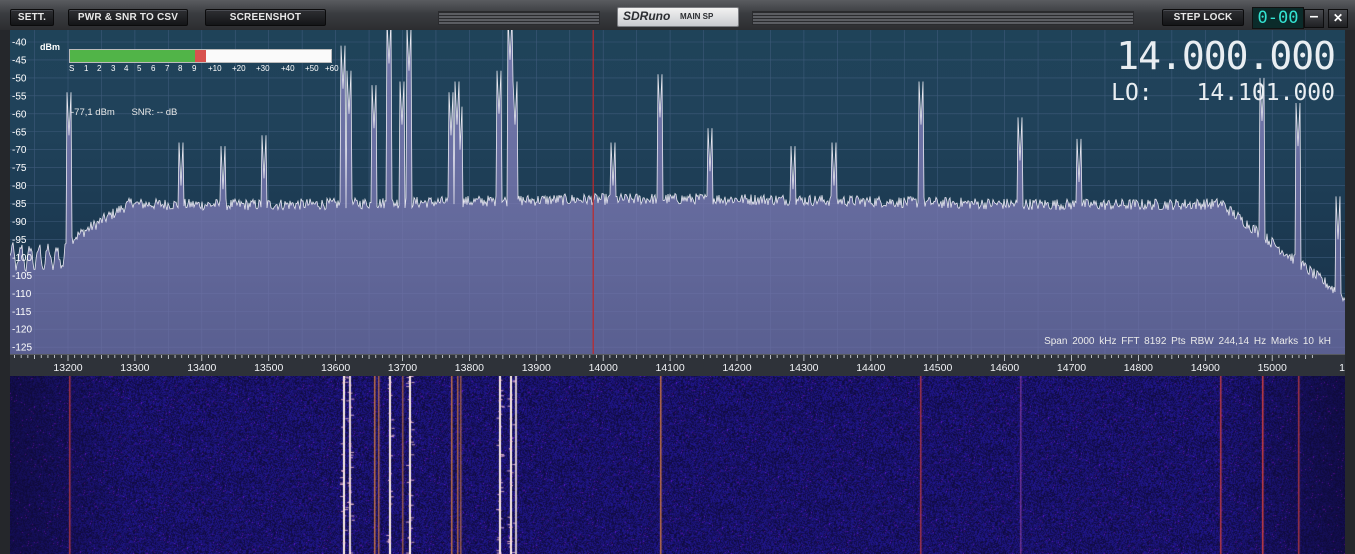 The width and height of the screenshot is (1355, 554). Describe the element at coordinates (669, 368) in the screenshot. I see `freq-label: 14100` at that location.